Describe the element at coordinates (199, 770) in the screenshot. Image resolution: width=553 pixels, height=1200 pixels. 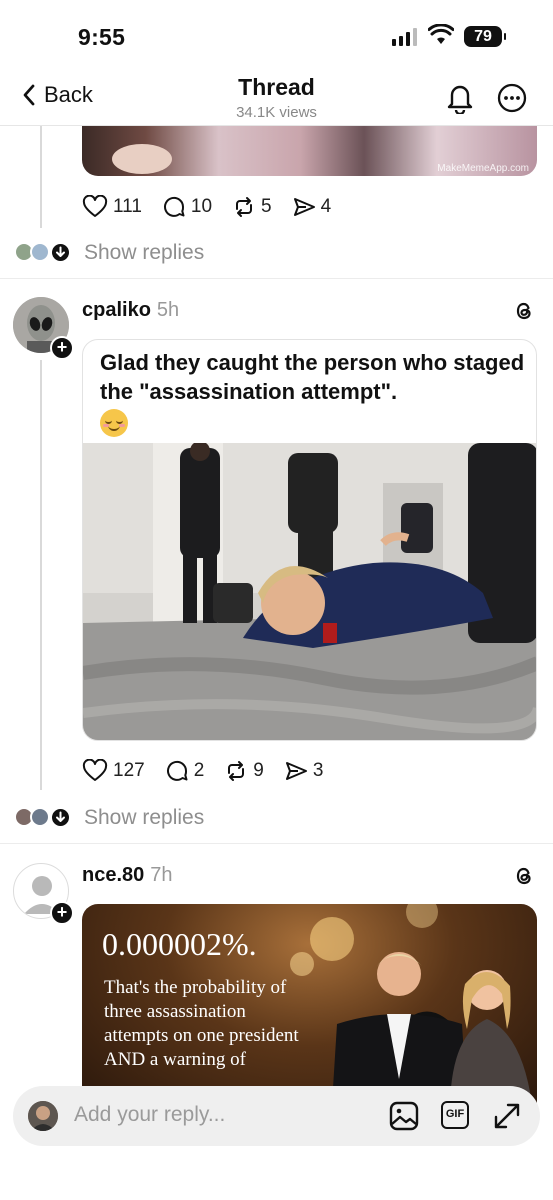
I see `comment-count: 2` at that location.